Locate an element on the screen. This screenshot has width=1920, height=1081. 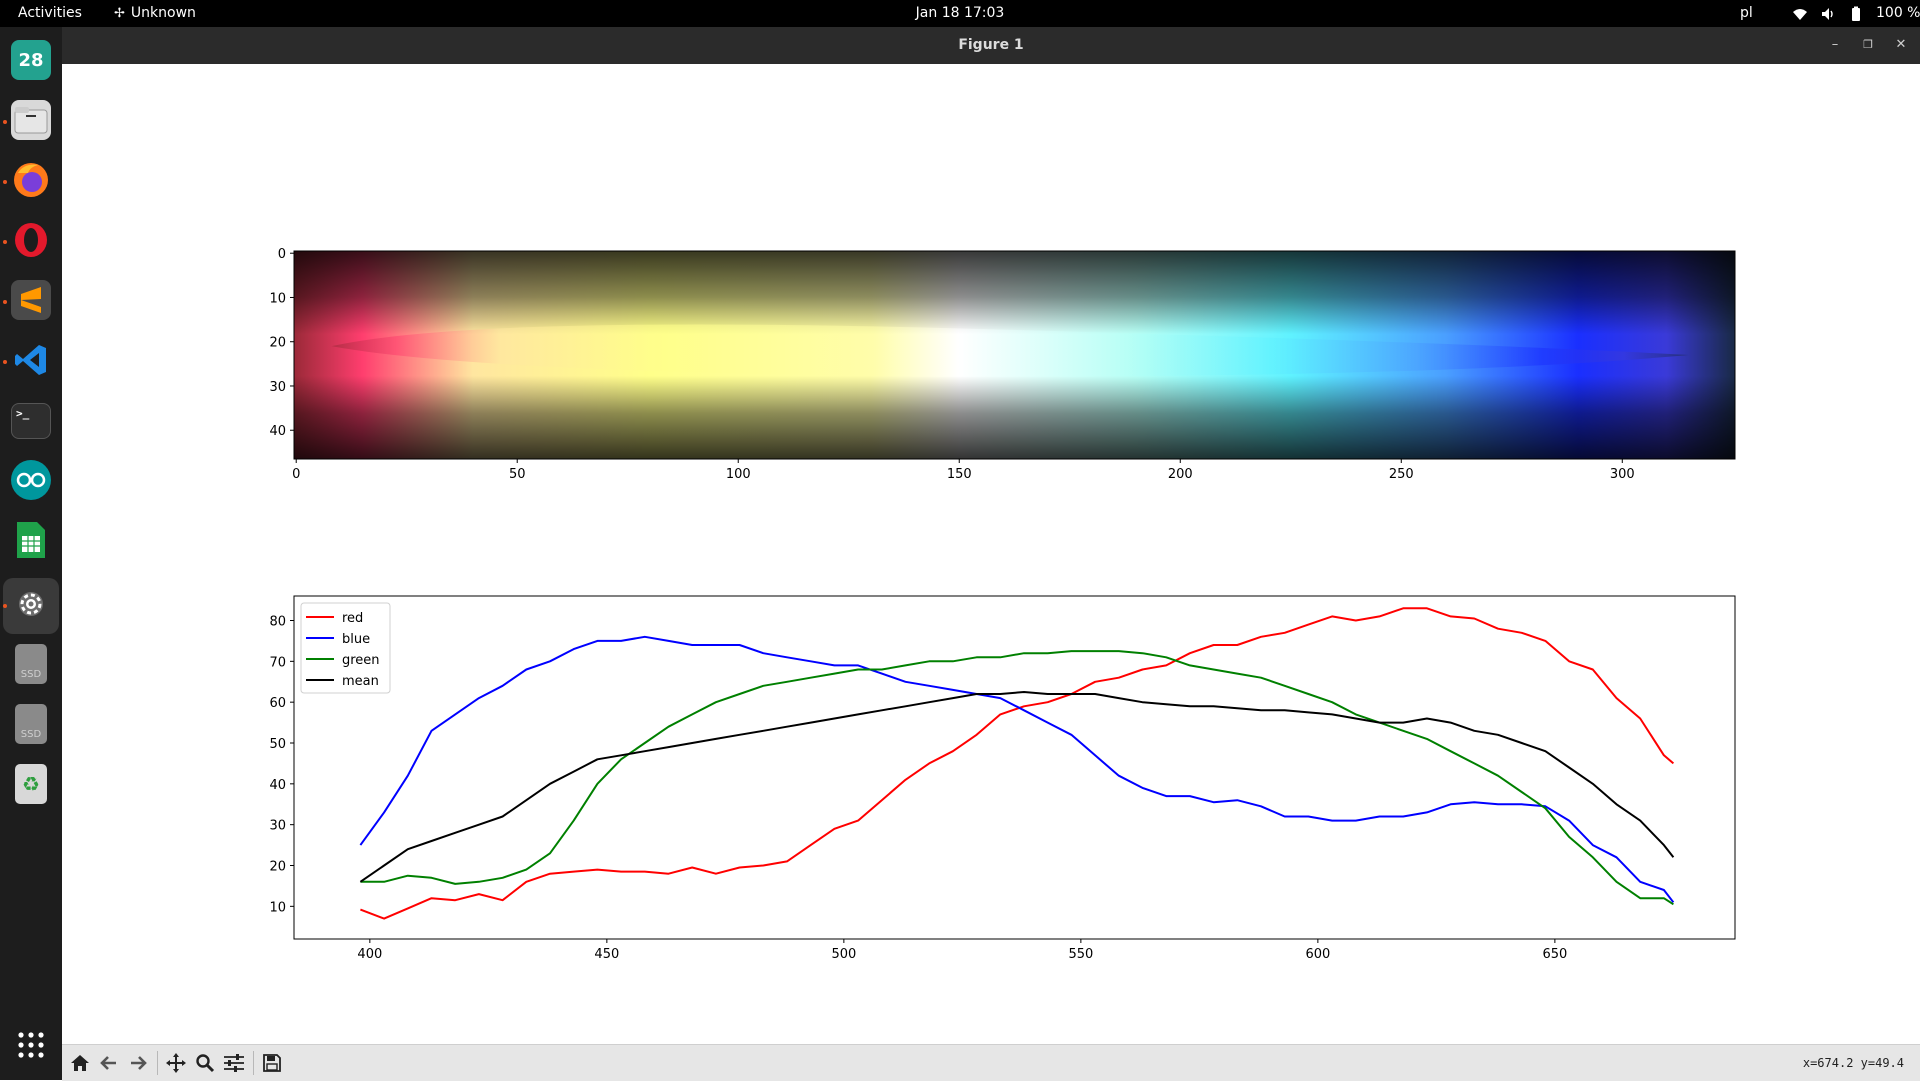
battery-icon is located at coordinates (1856, 13).